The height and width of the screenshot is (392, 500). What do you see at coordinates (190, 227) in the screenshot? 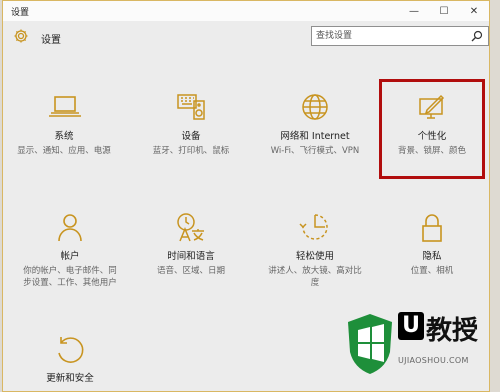
I see `language-icon` at bounding box center [190, 227].